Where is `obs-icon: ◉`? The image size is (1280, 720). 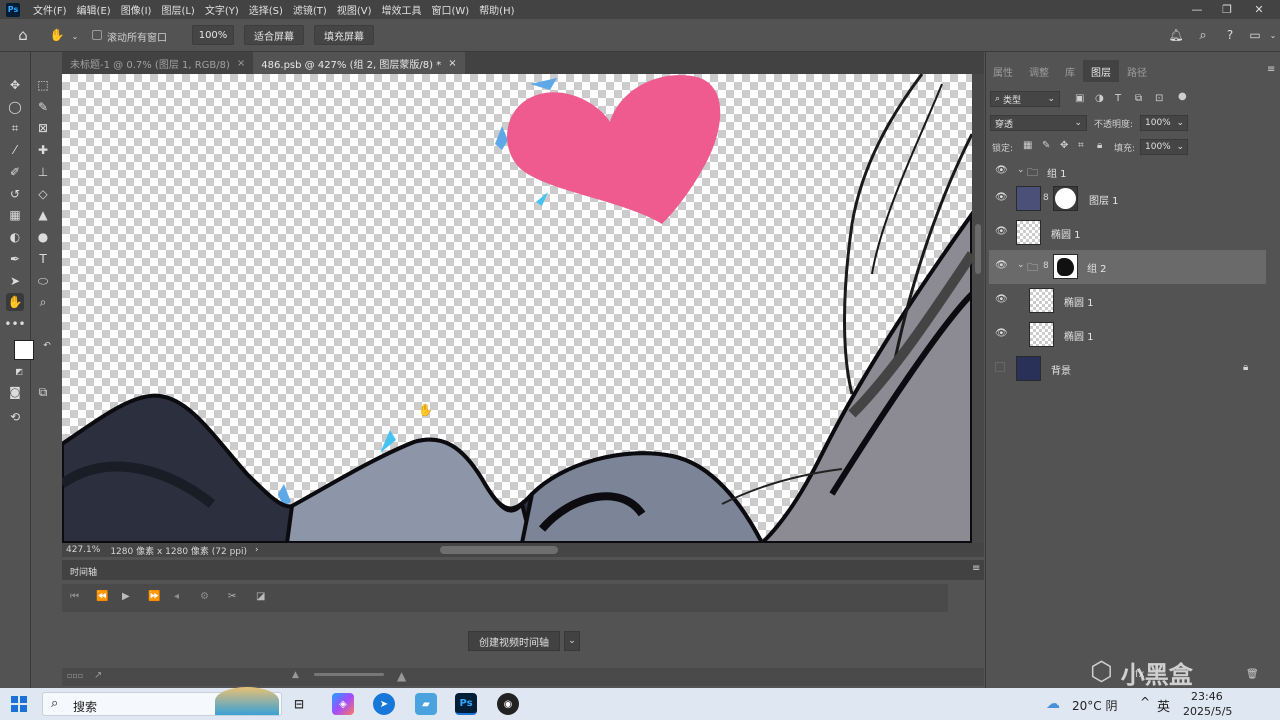 obs-icon: ◉ is located at coordinates (508, 704).